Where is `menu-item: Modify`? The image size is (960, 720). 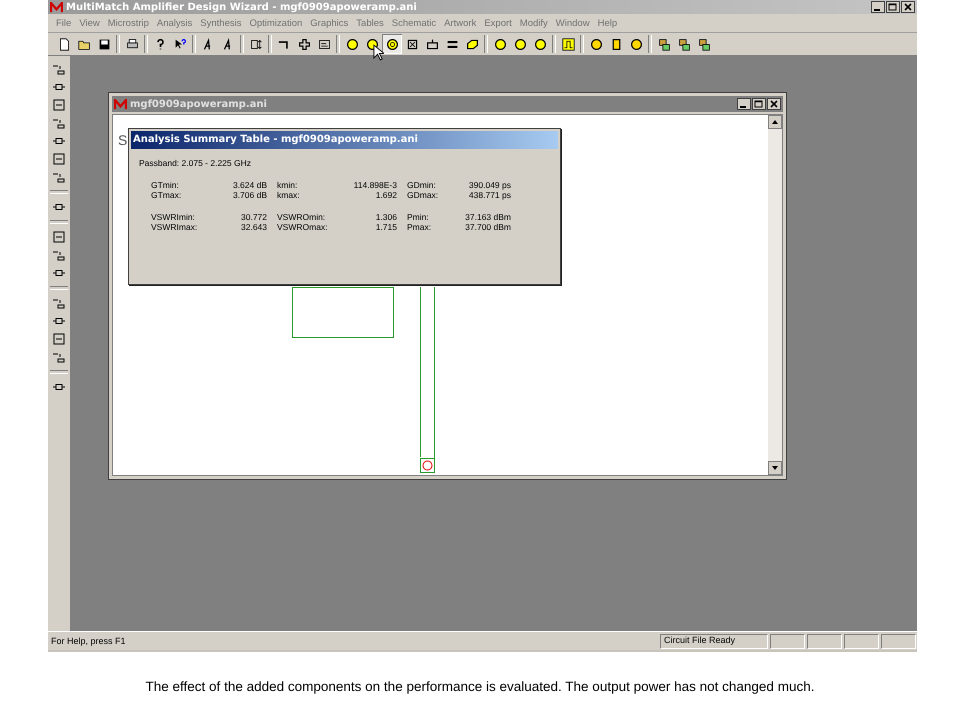 menu-item: Modify is located at coordinates (534, 23).